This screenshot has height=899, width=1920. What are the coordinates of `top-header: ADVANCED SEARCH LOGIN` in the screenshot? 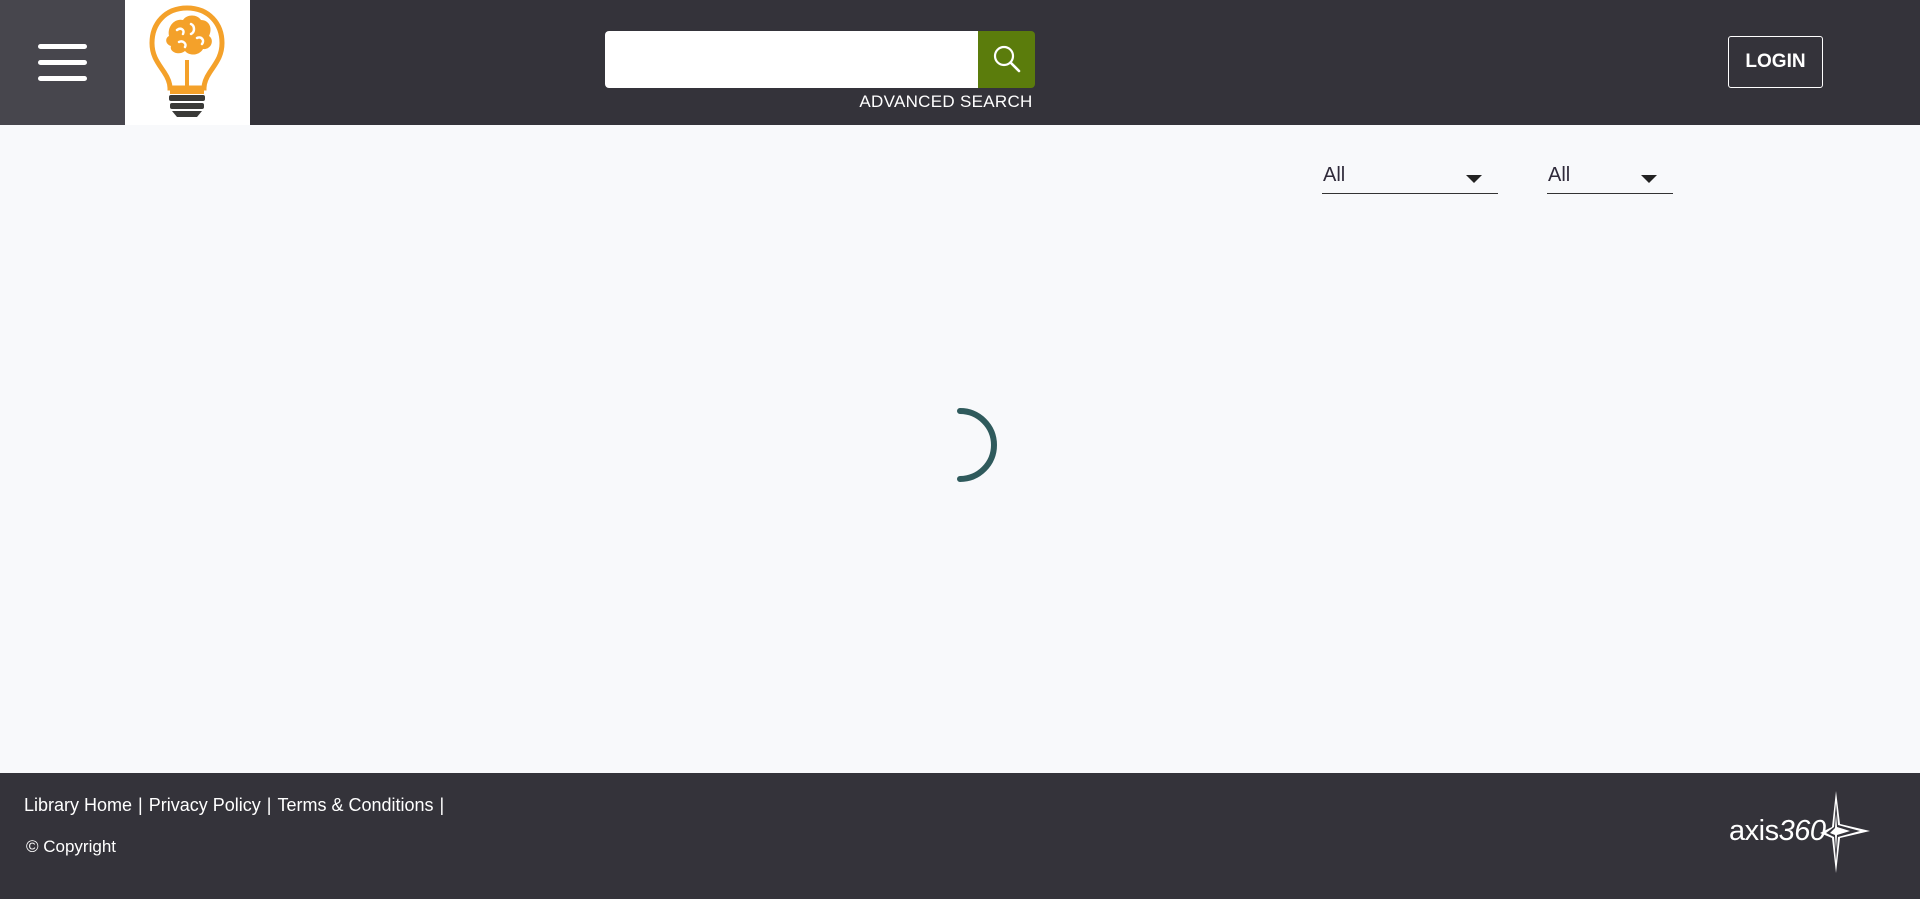 It's located at (960, 62).